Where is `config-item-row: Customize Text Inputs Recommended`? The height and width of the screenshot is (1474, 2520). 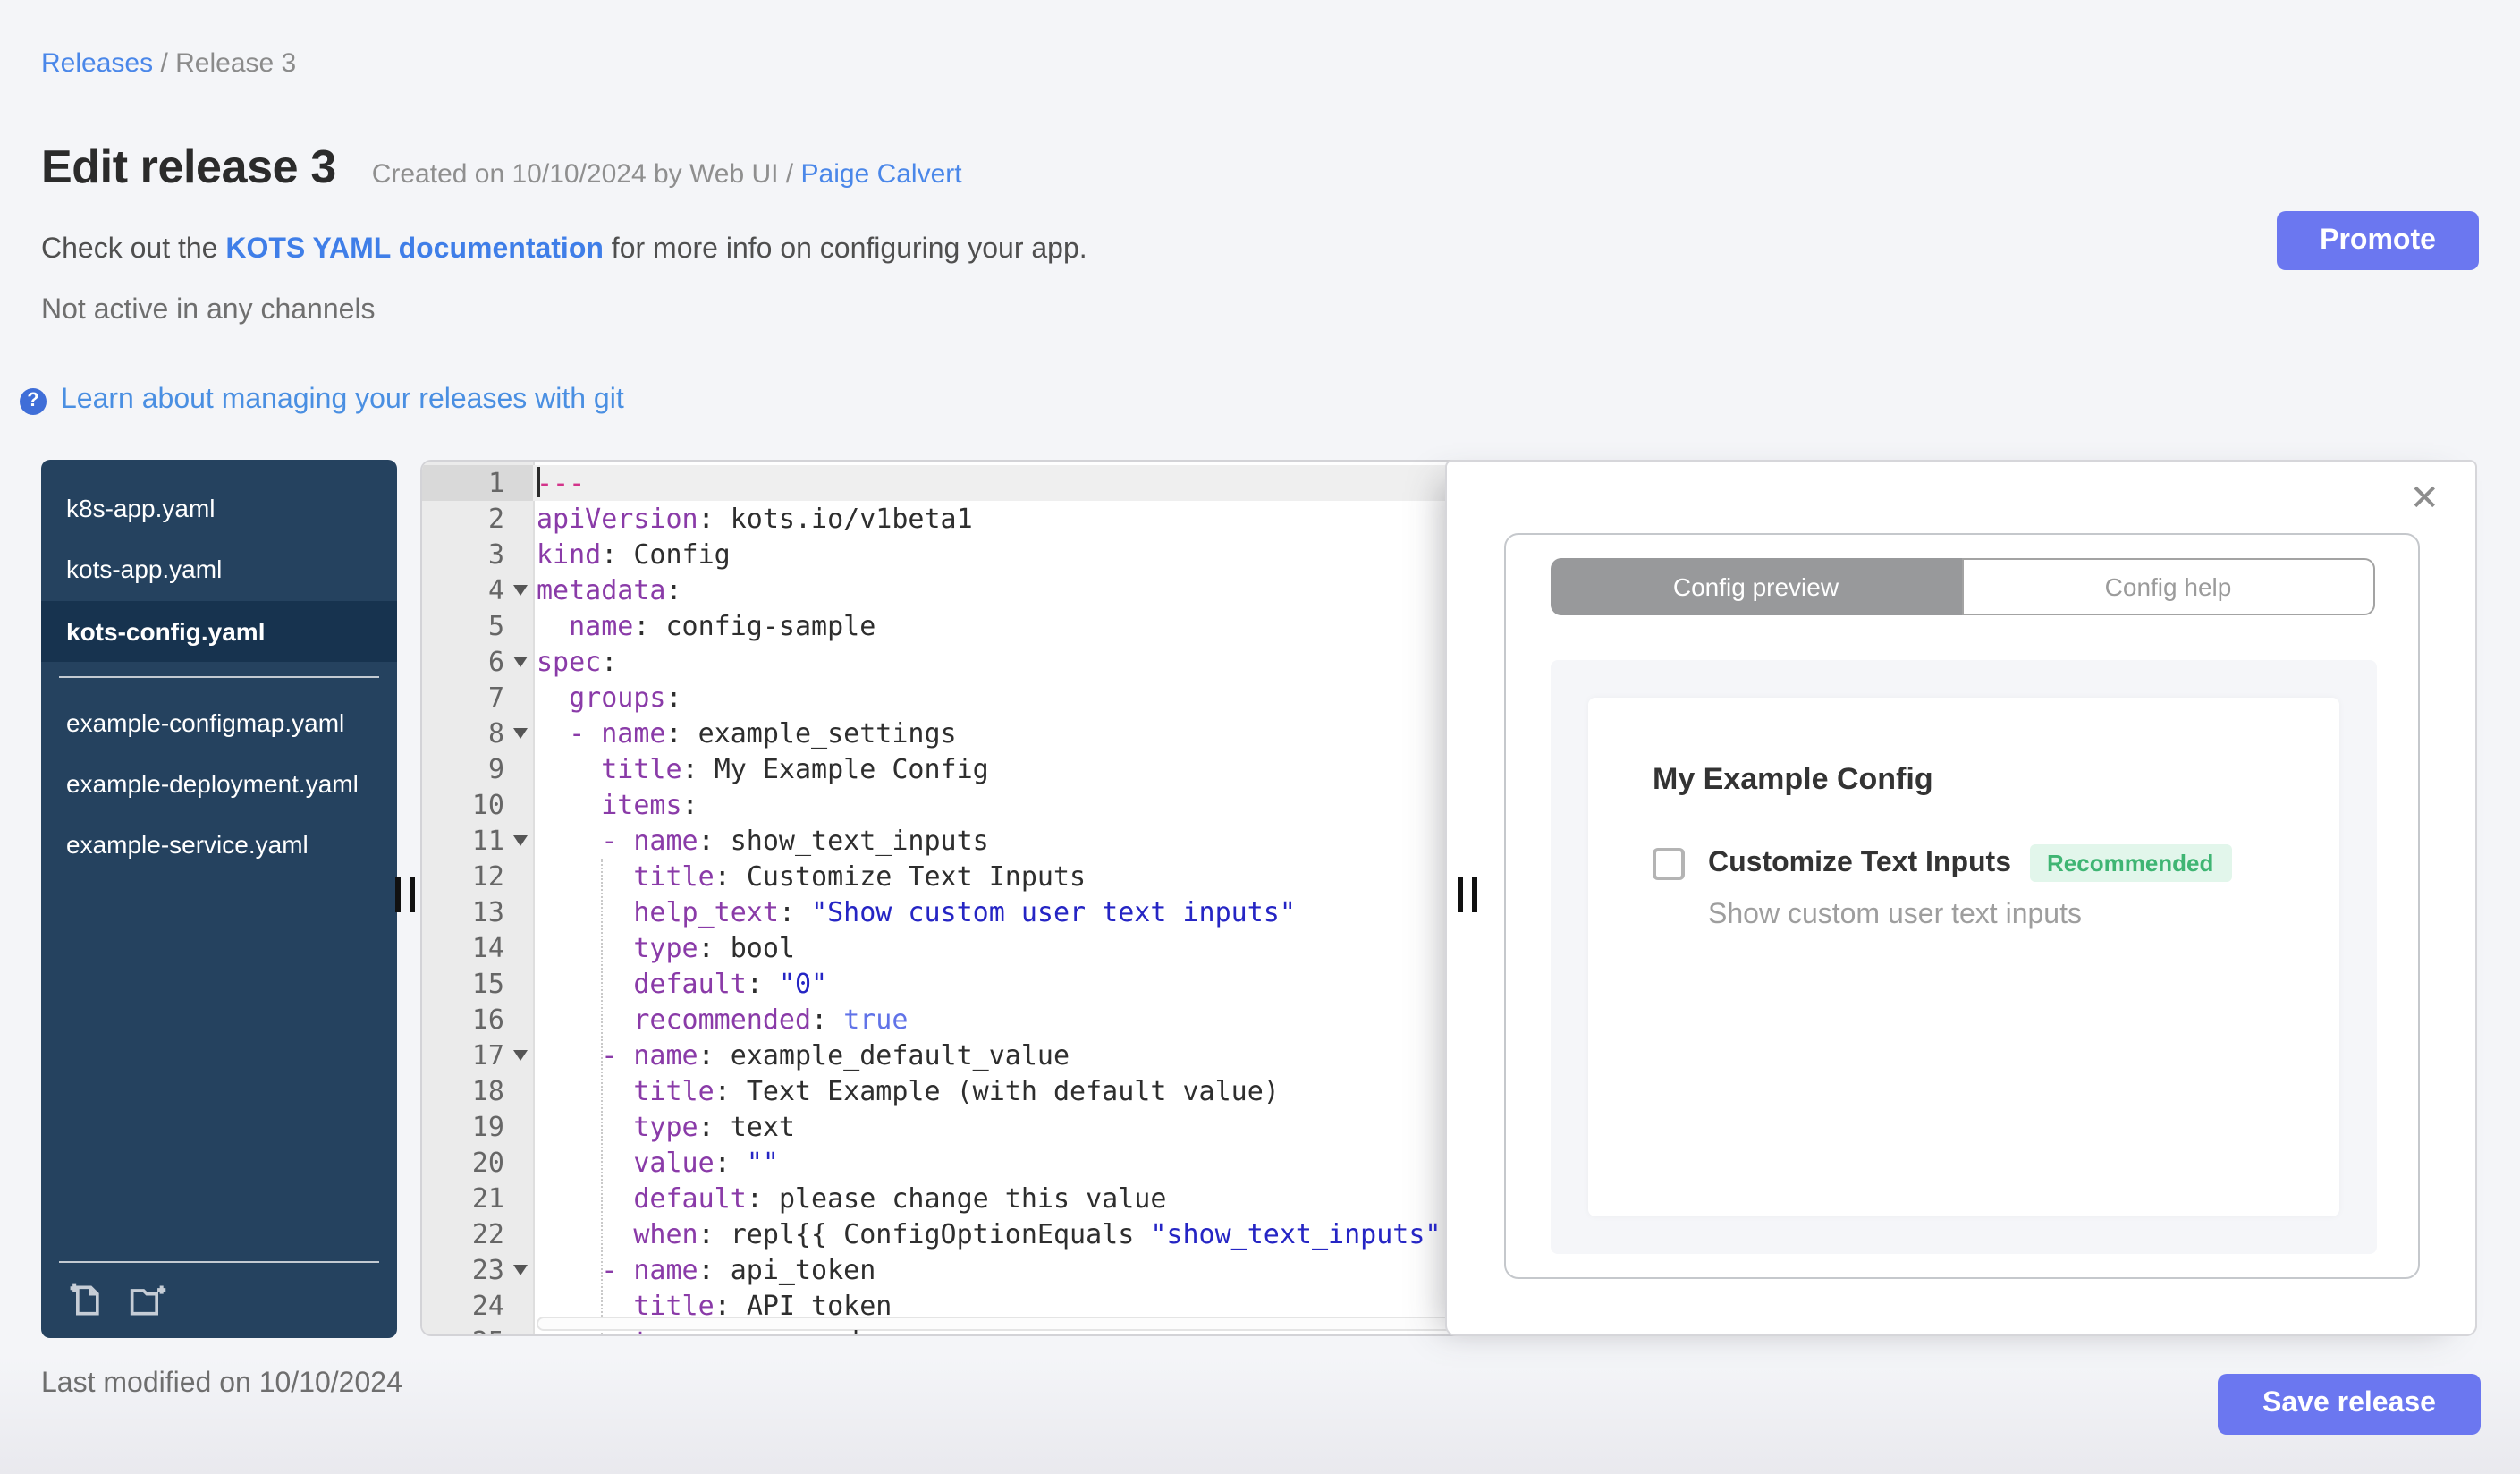
config-item-row: Customize Text Inputs Recommended is located at coordinates (1964, 863).